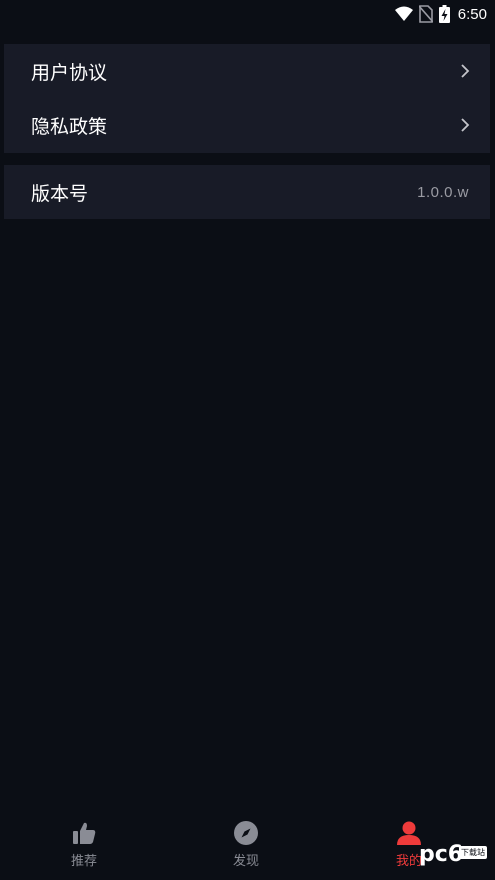  Describe the element at coordinates (247, 71) in the screenshot. I see `user-agreement-row: 用户协议` at that location.